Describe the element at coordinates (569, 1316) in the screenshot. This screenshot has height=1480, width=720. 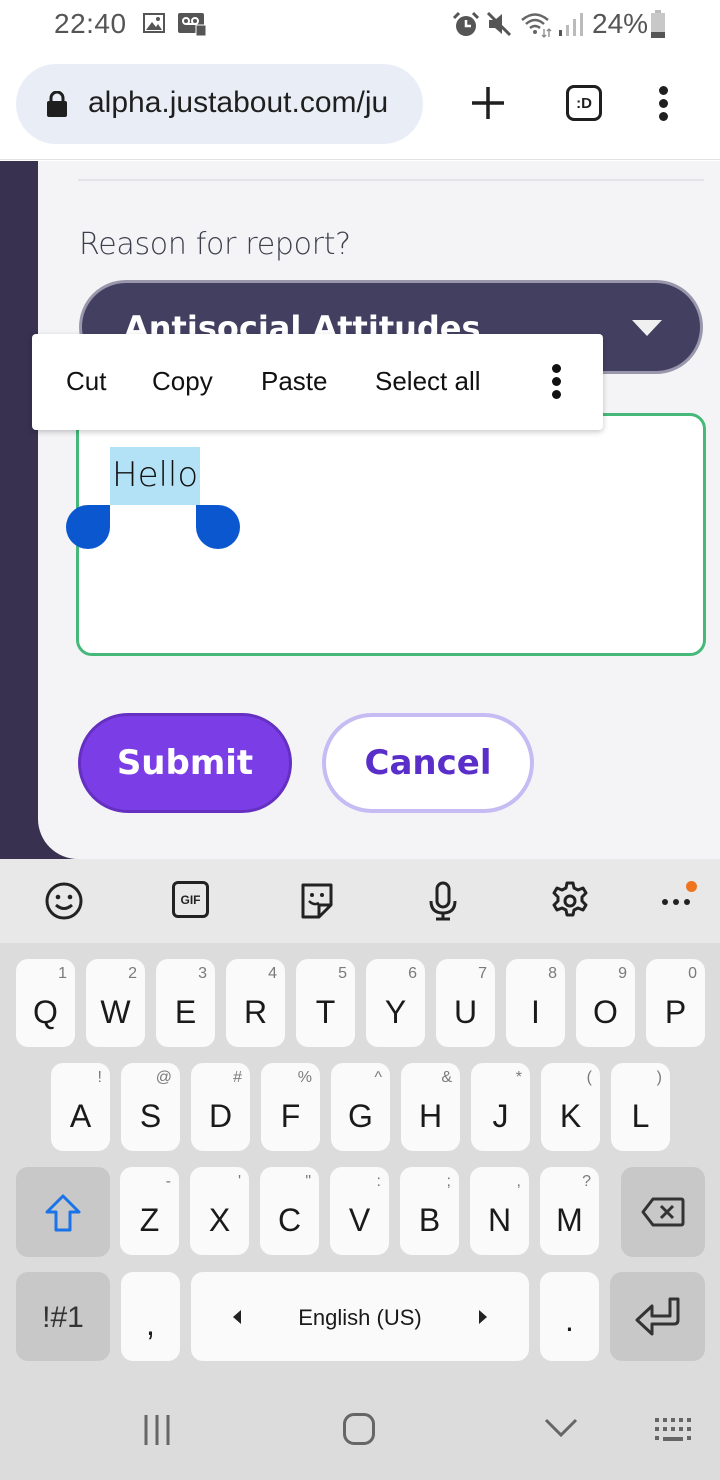
I see `period-key: .` at that location.